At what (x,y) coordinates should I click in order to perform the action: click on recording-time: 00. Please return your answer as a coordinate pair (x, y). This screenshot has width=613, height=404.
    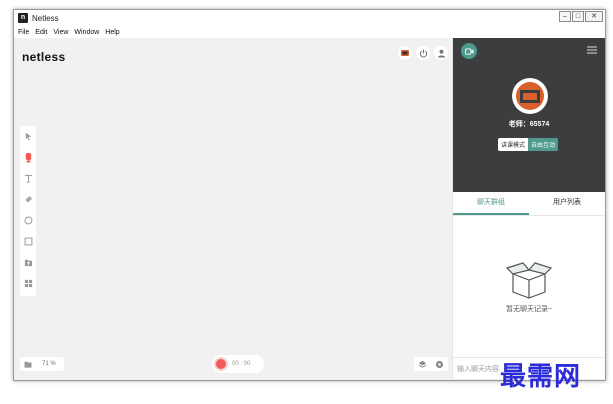
    Looking at the image, I should click on (241, 364).